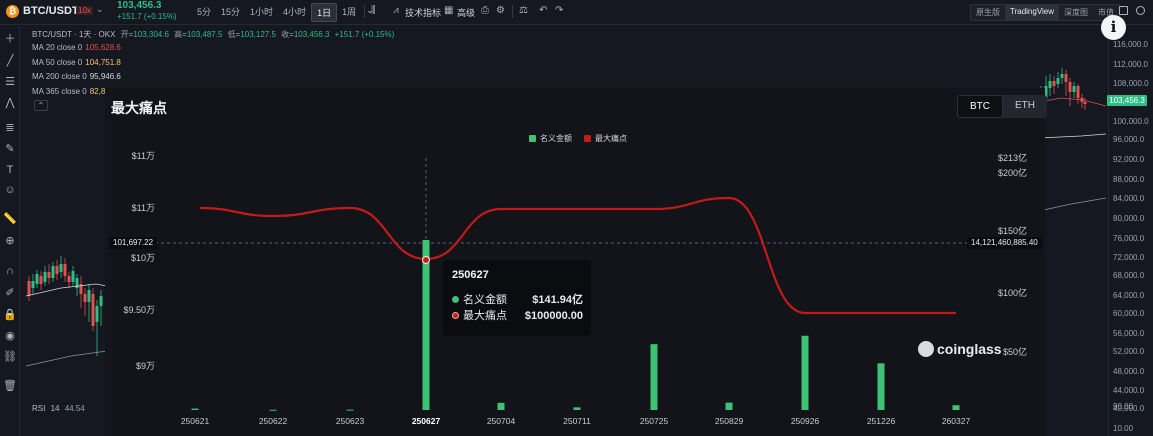 The width and height of the screenshot is (1153, 436). I want to click on interval-tabs: 5分 15分 1小时 4小时 1日 1周 ⌄, so click(285, 12).